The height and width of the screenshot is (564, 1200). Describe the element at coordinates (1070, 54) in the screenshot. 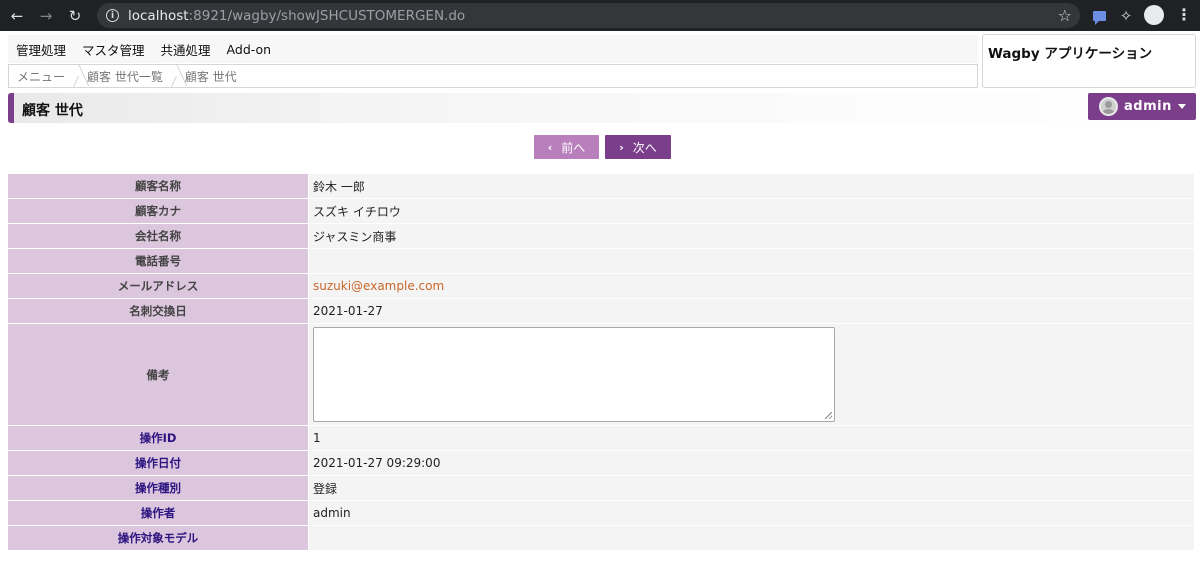

I see `app-title: Wagby アプリケーション` at that location.